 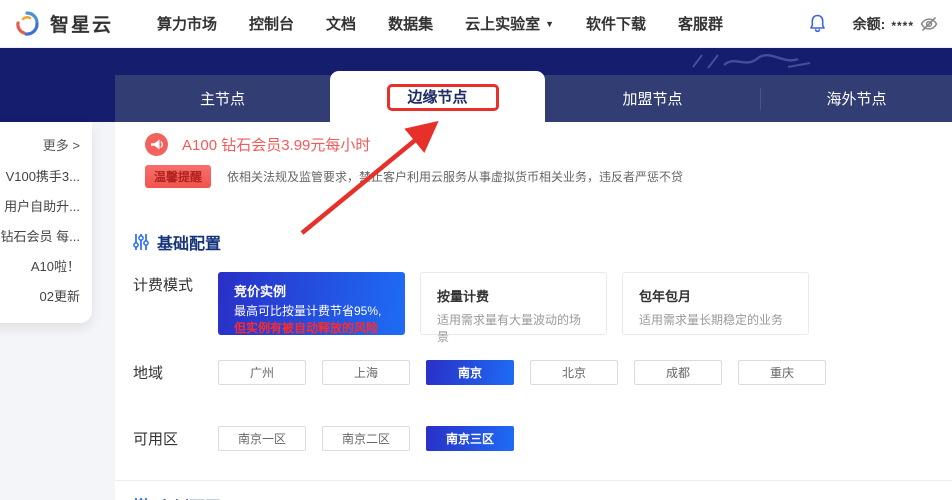 I want to click on billing-option-spot: 竞价实例 最高可比按量计费节省95%,但实例有被自动释放的风险, so click(x=311, y=303).